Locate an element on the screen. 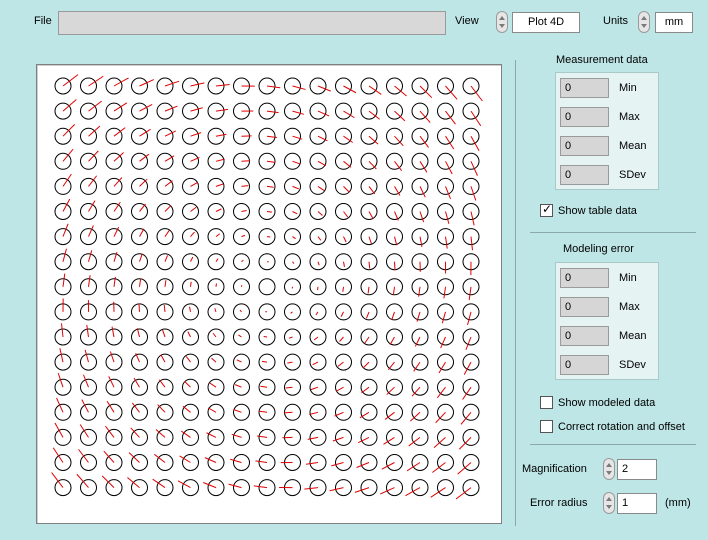  view-select: Plot 4D is located at coordinates (546, 22).